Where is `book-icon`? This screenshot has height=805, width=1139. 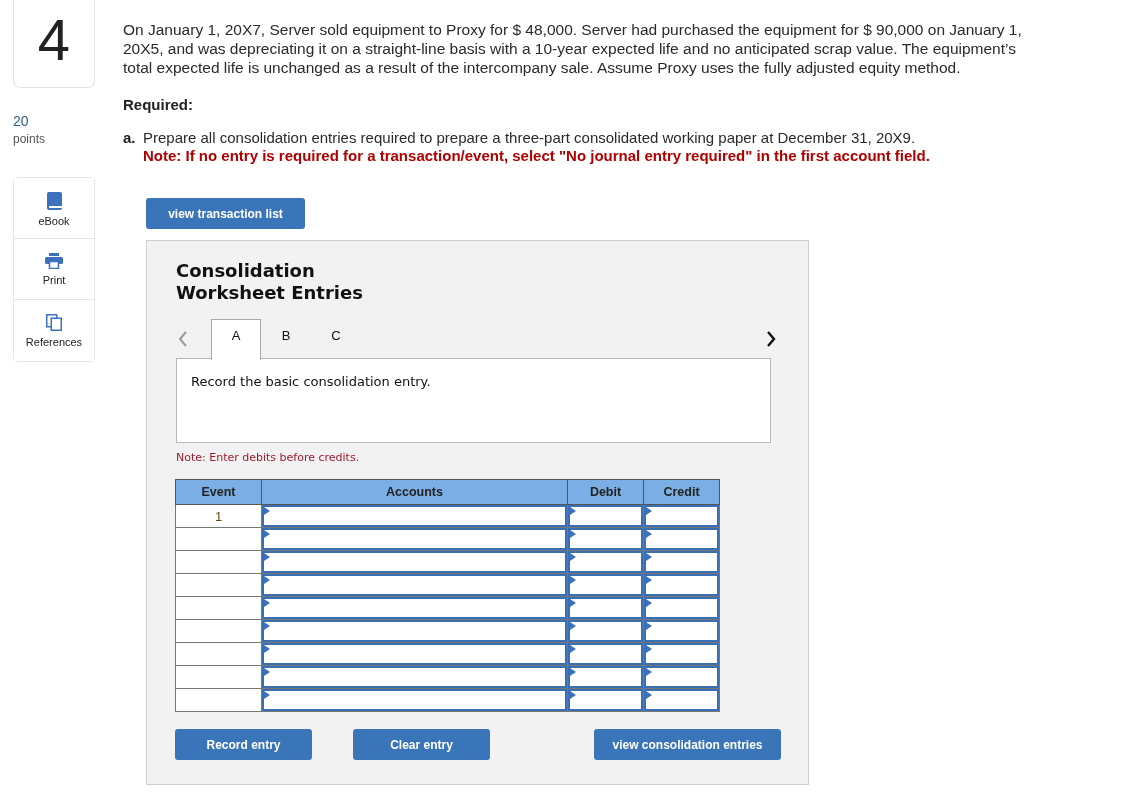
book-icon is located at coordinates (54, 201).